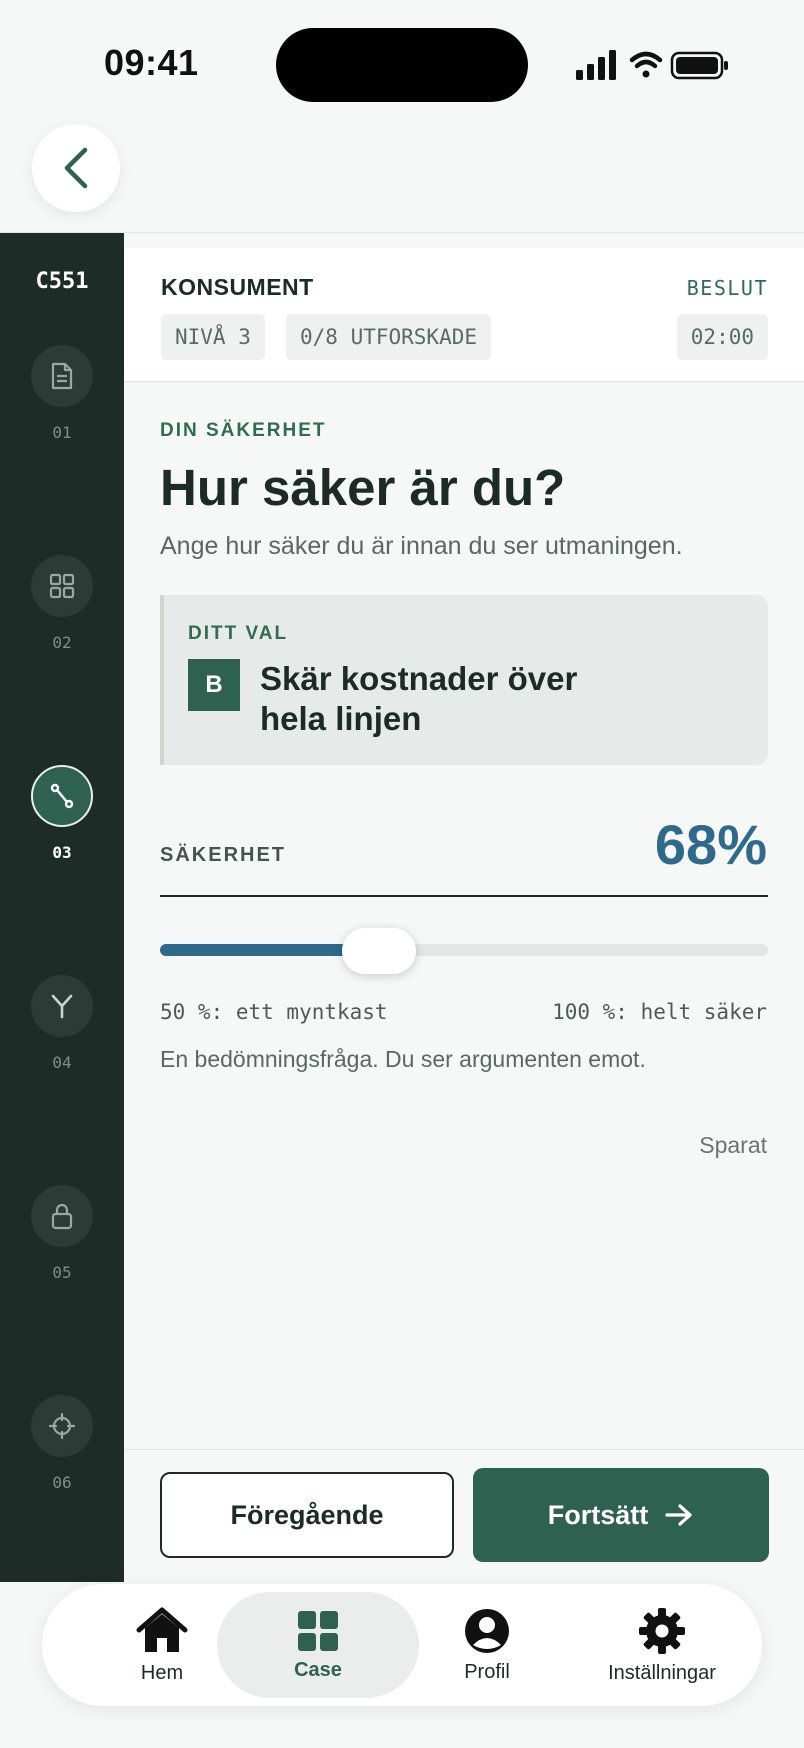  I want to click on settings-icon, so click(662, 1630).